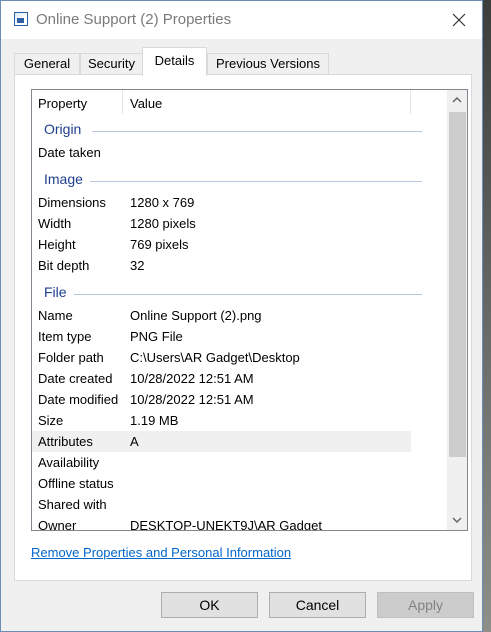  I want to click on cancel-button: Cancel, so click(317, 605).